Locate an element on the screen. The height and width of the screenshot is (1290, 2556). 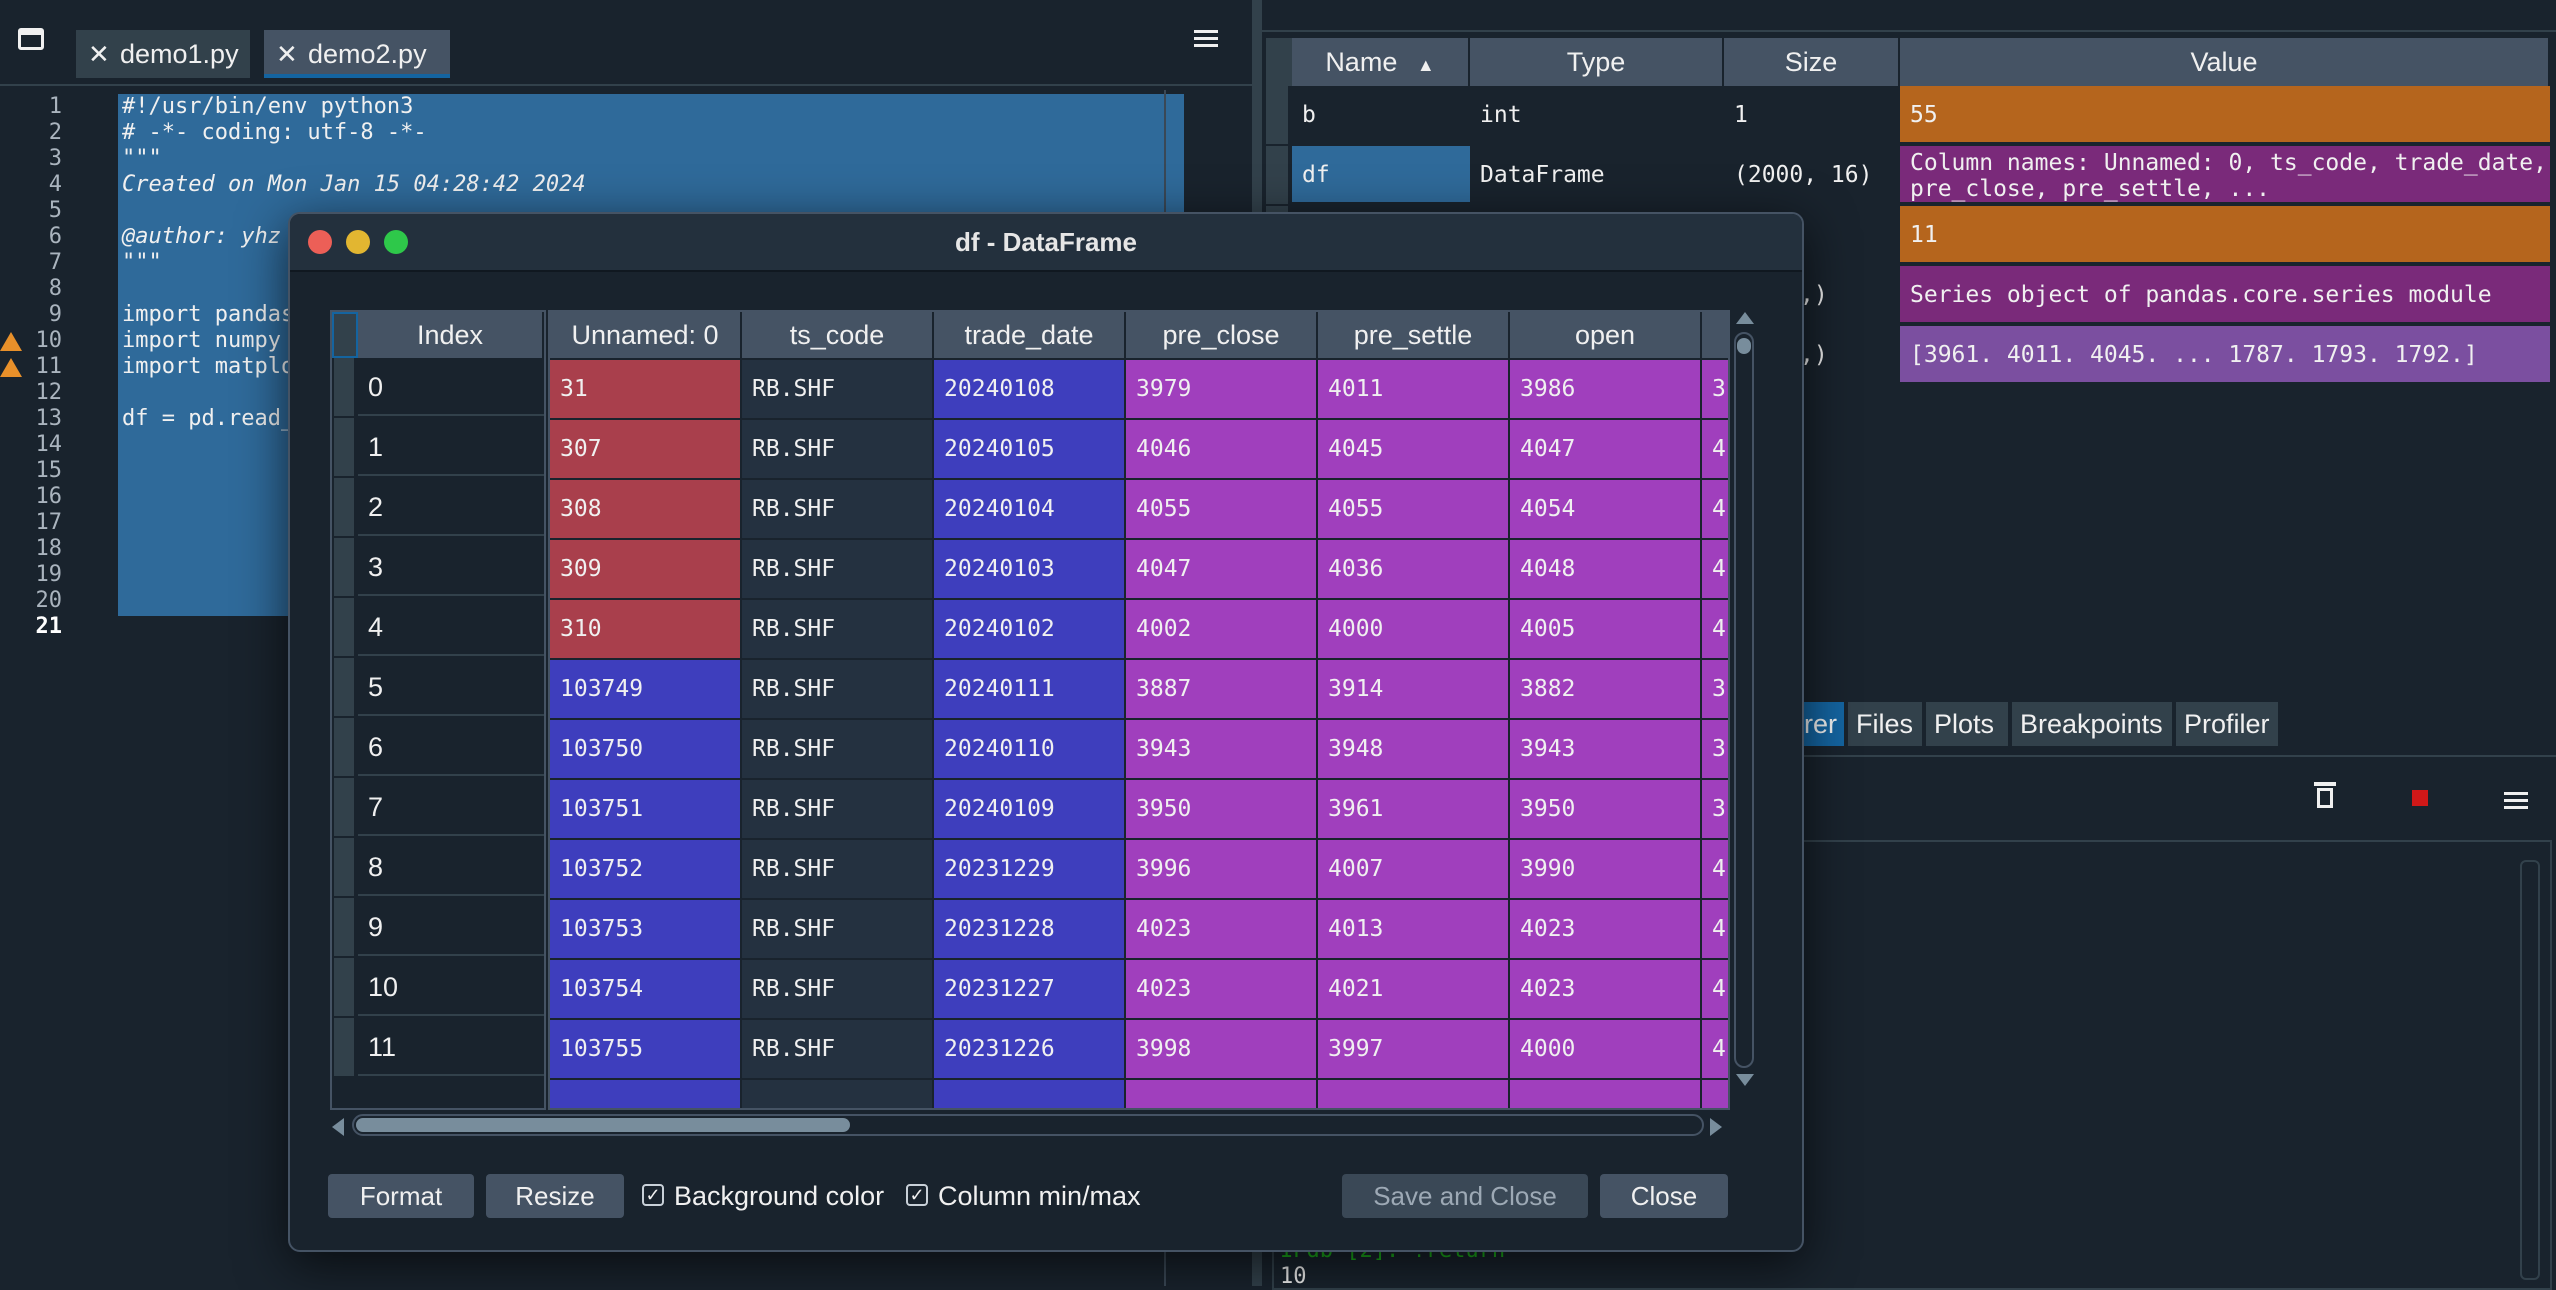
column-header: open is located at coordinates (1606, 335).